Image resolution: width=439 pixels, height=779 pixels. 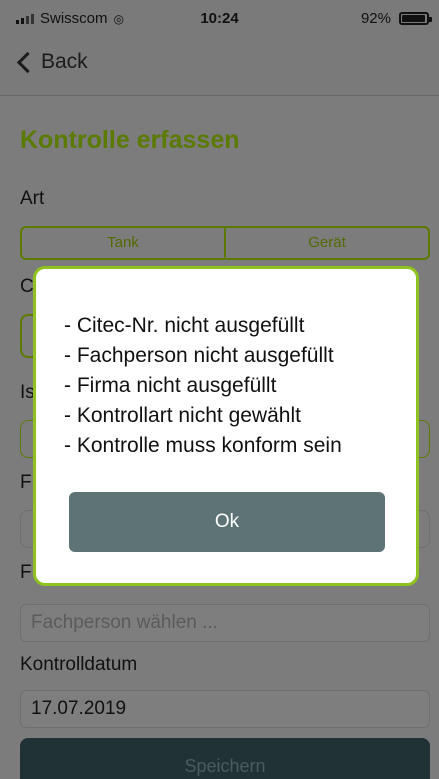 What do you see at coordinates (225, 709) in the screenshot?
I see `date-input: 17.07.2019` at bounding box center [225, 709].